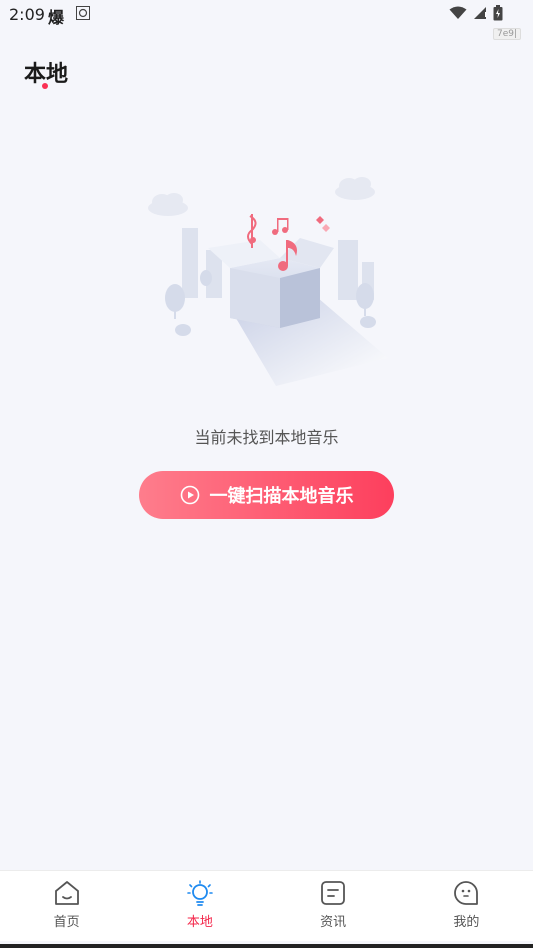  What do you see at coordinates (333, 893) in the screenshot?
I see `news-icon` at bounding box center [333, 893].